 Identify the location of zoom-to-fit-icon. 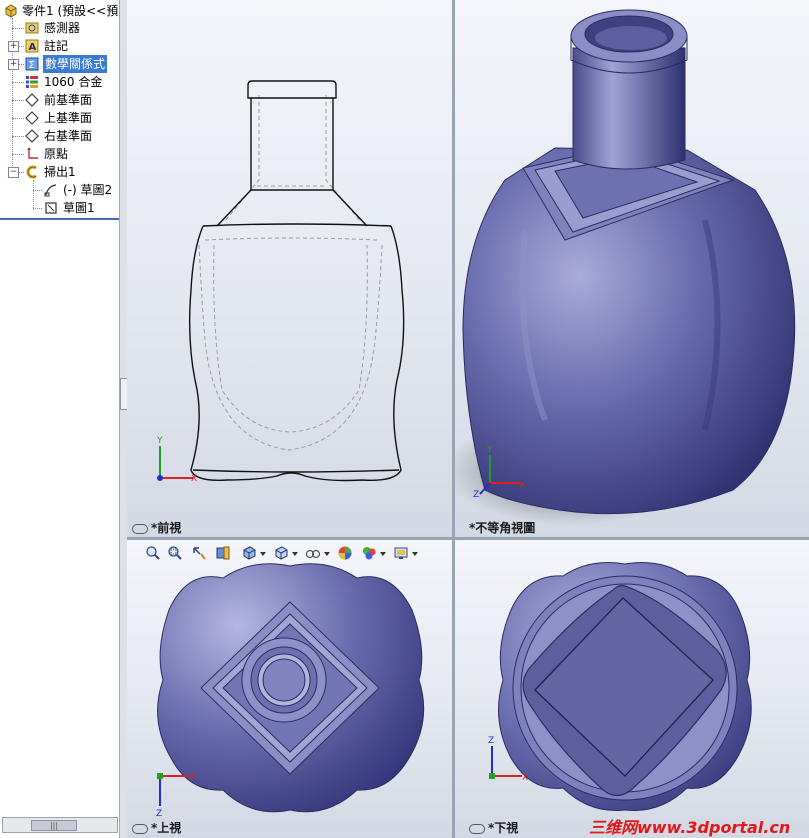
(153, 553).